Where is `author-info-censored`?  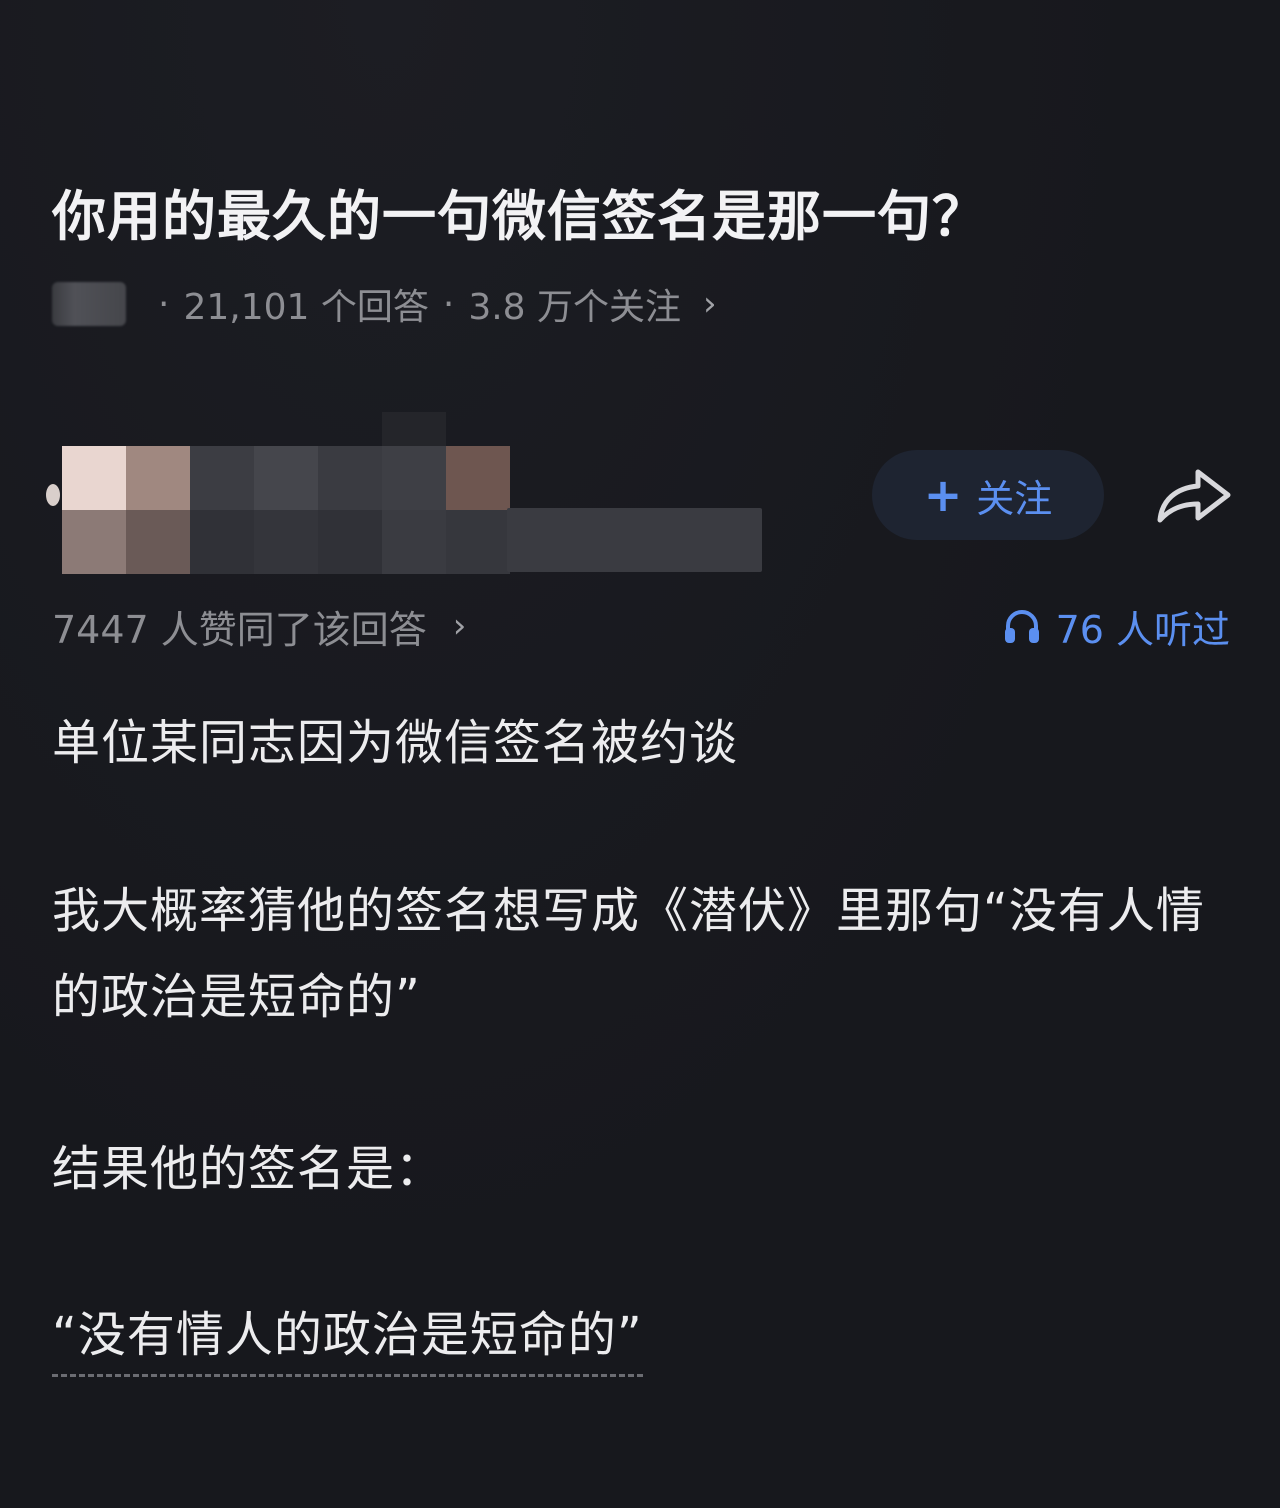 author-info-censored is located at coordinates (409, 496).